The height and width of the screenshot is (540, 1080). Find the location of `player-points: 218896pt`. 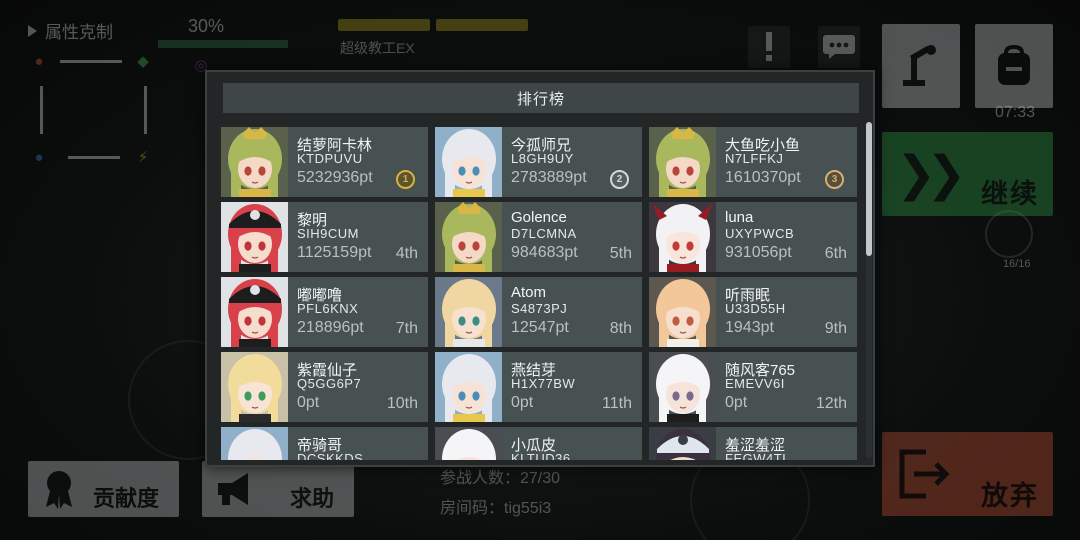

player-points: 218896pt is located at coordinates (330, 327).